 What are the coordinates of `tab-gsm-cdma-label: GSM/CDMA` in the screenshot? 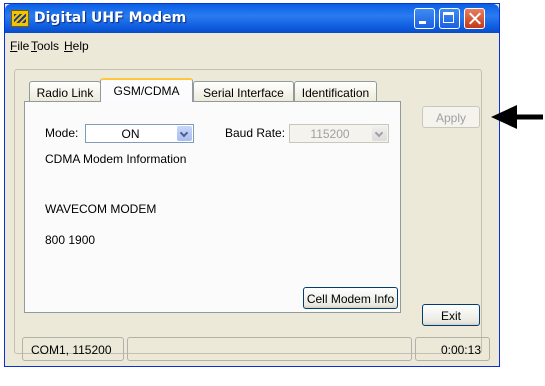 It's located at (146, 91).